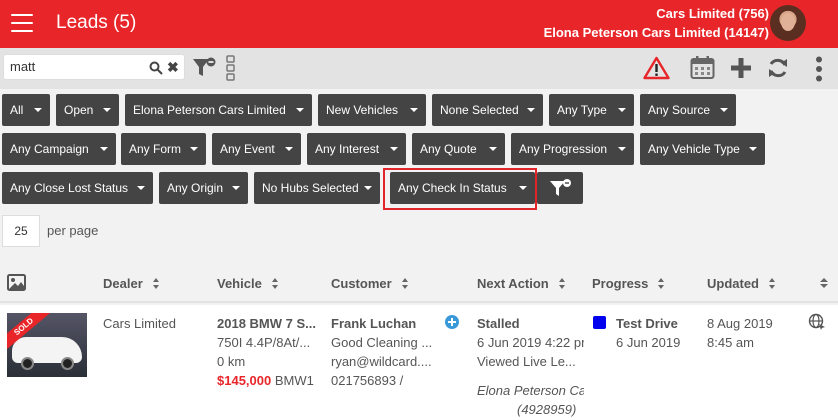 This screenshot has width=838, height=420. Describe the element at coordinates (572, 149) in the screenshot. I see `filter-progression: Any Progression` at that location.